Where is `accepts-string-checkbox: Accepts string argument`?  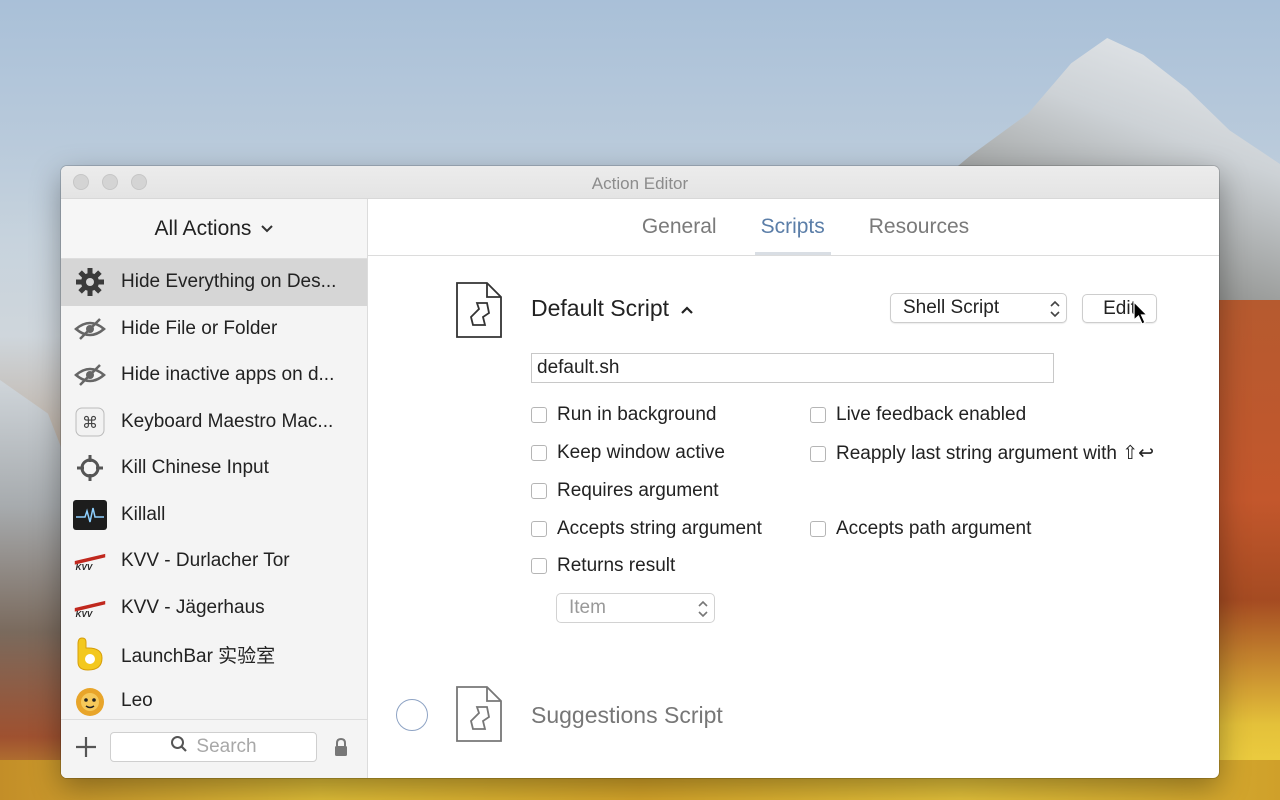
accepts-string-checkbox: Accepts string argument is located at coordinates (646, 529).